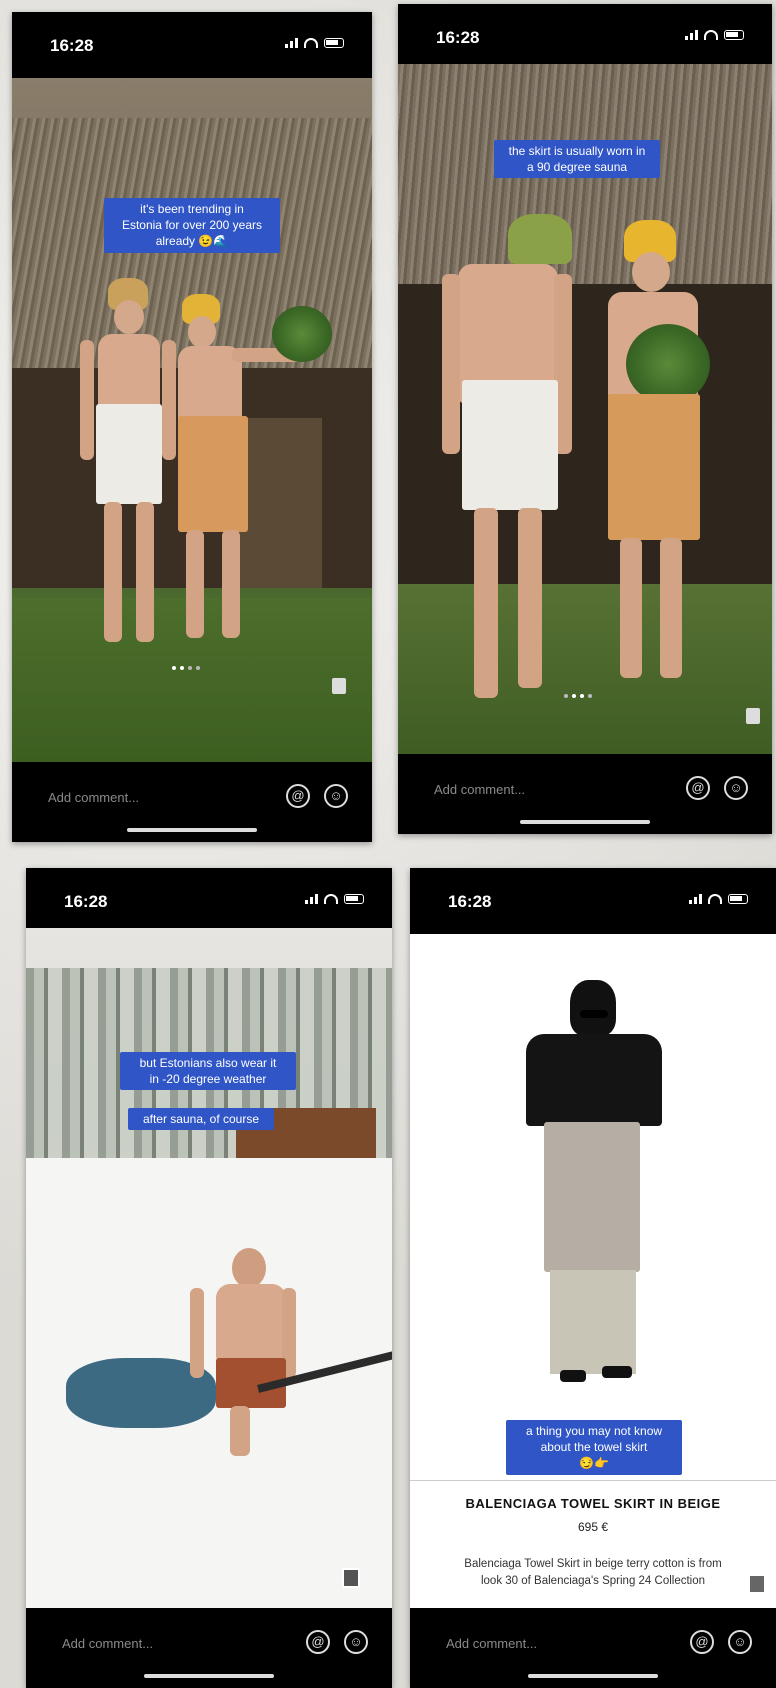 This screenshot has height=1688, width=776. Describe the element at coordinates (592, 1197) in the screenshot. I see `towel-skirt` at that location.